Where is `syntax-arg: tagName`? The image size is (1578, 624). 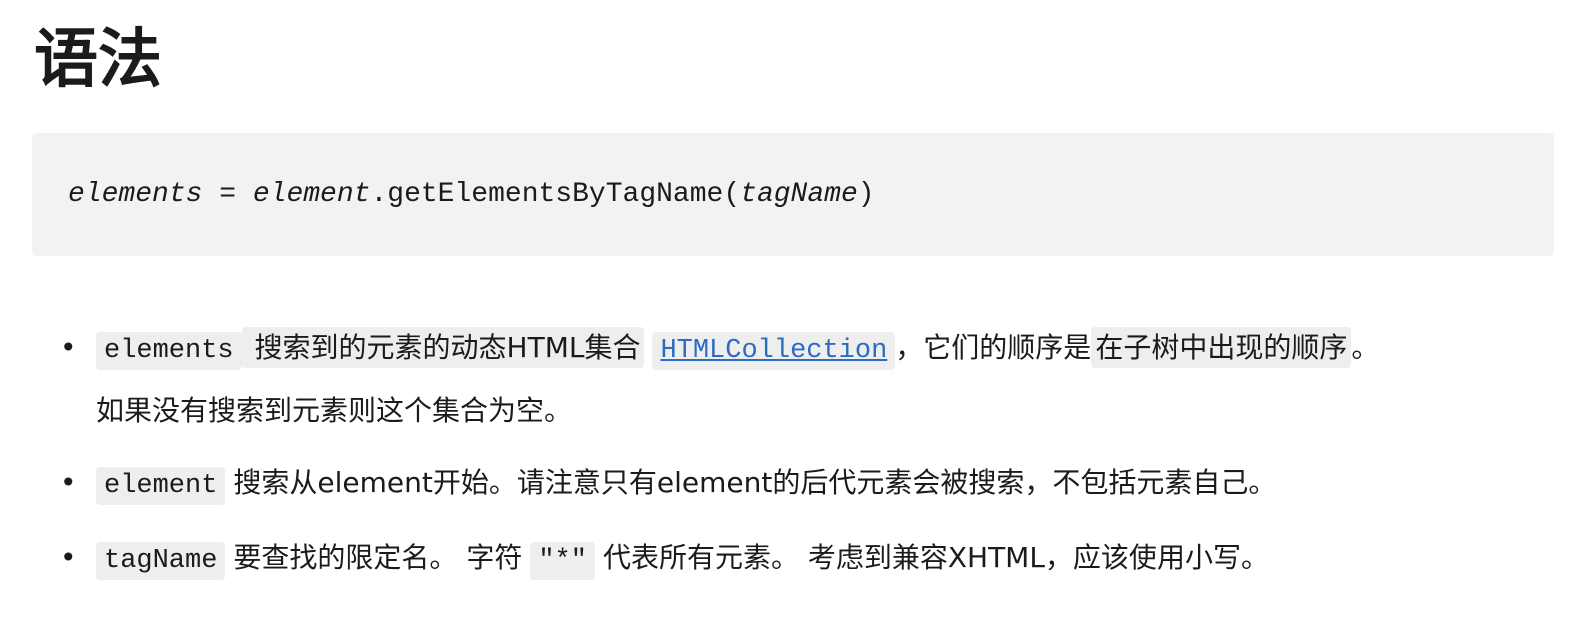
syntax-arg: tagName is located at coordinates (799, 194).